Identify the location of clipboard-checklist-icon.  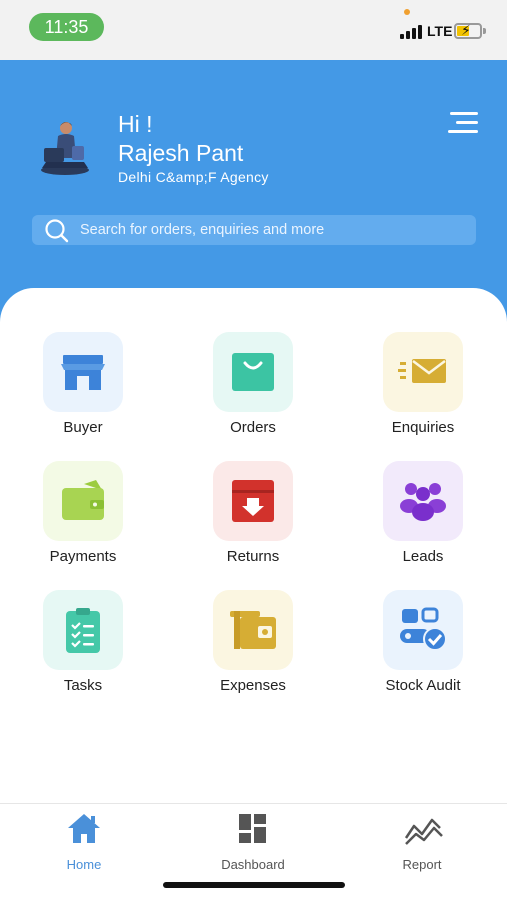
(83, 630).